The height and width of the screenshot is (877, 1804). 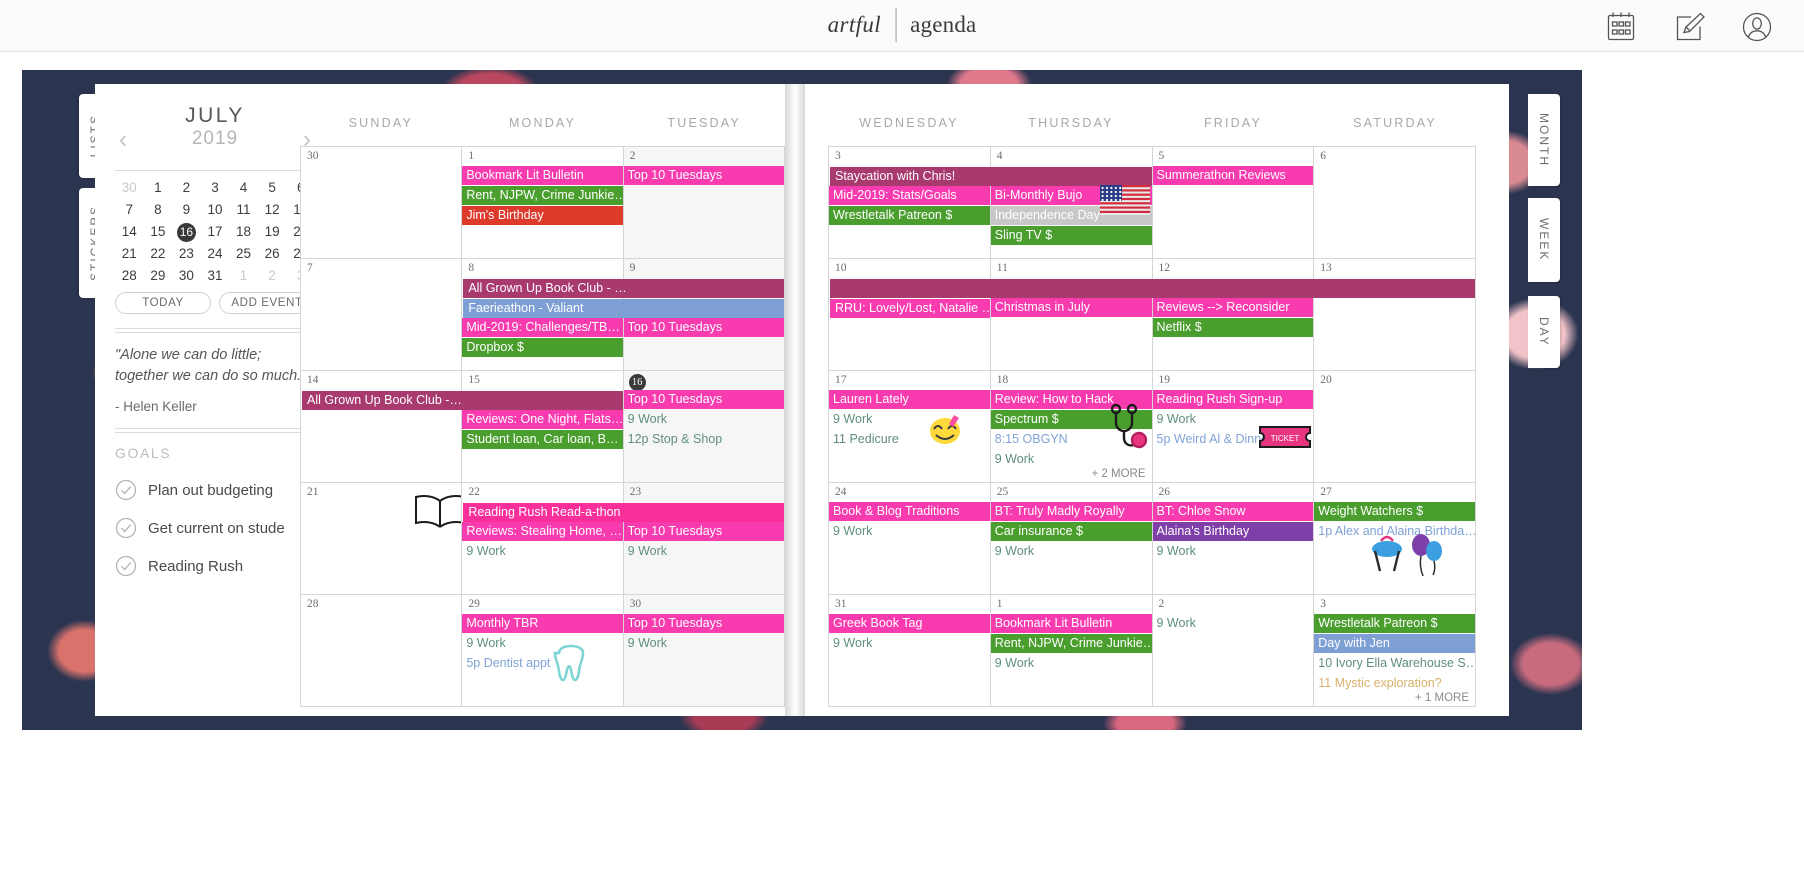 What do you see at coordinates (382, 539) in the screenshot?
I see `calendar-day-cell: 21` at bounding box center [382, 539].